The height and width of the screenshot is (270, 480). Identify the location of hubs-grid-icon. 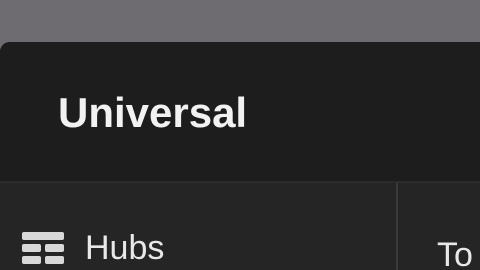
(43, 248).